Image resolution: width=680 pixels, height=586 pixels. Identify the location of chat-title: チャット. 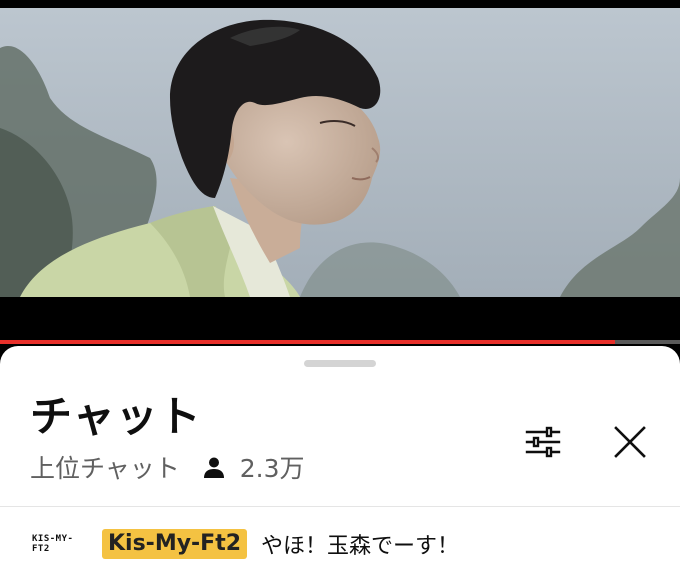
(116, 416).